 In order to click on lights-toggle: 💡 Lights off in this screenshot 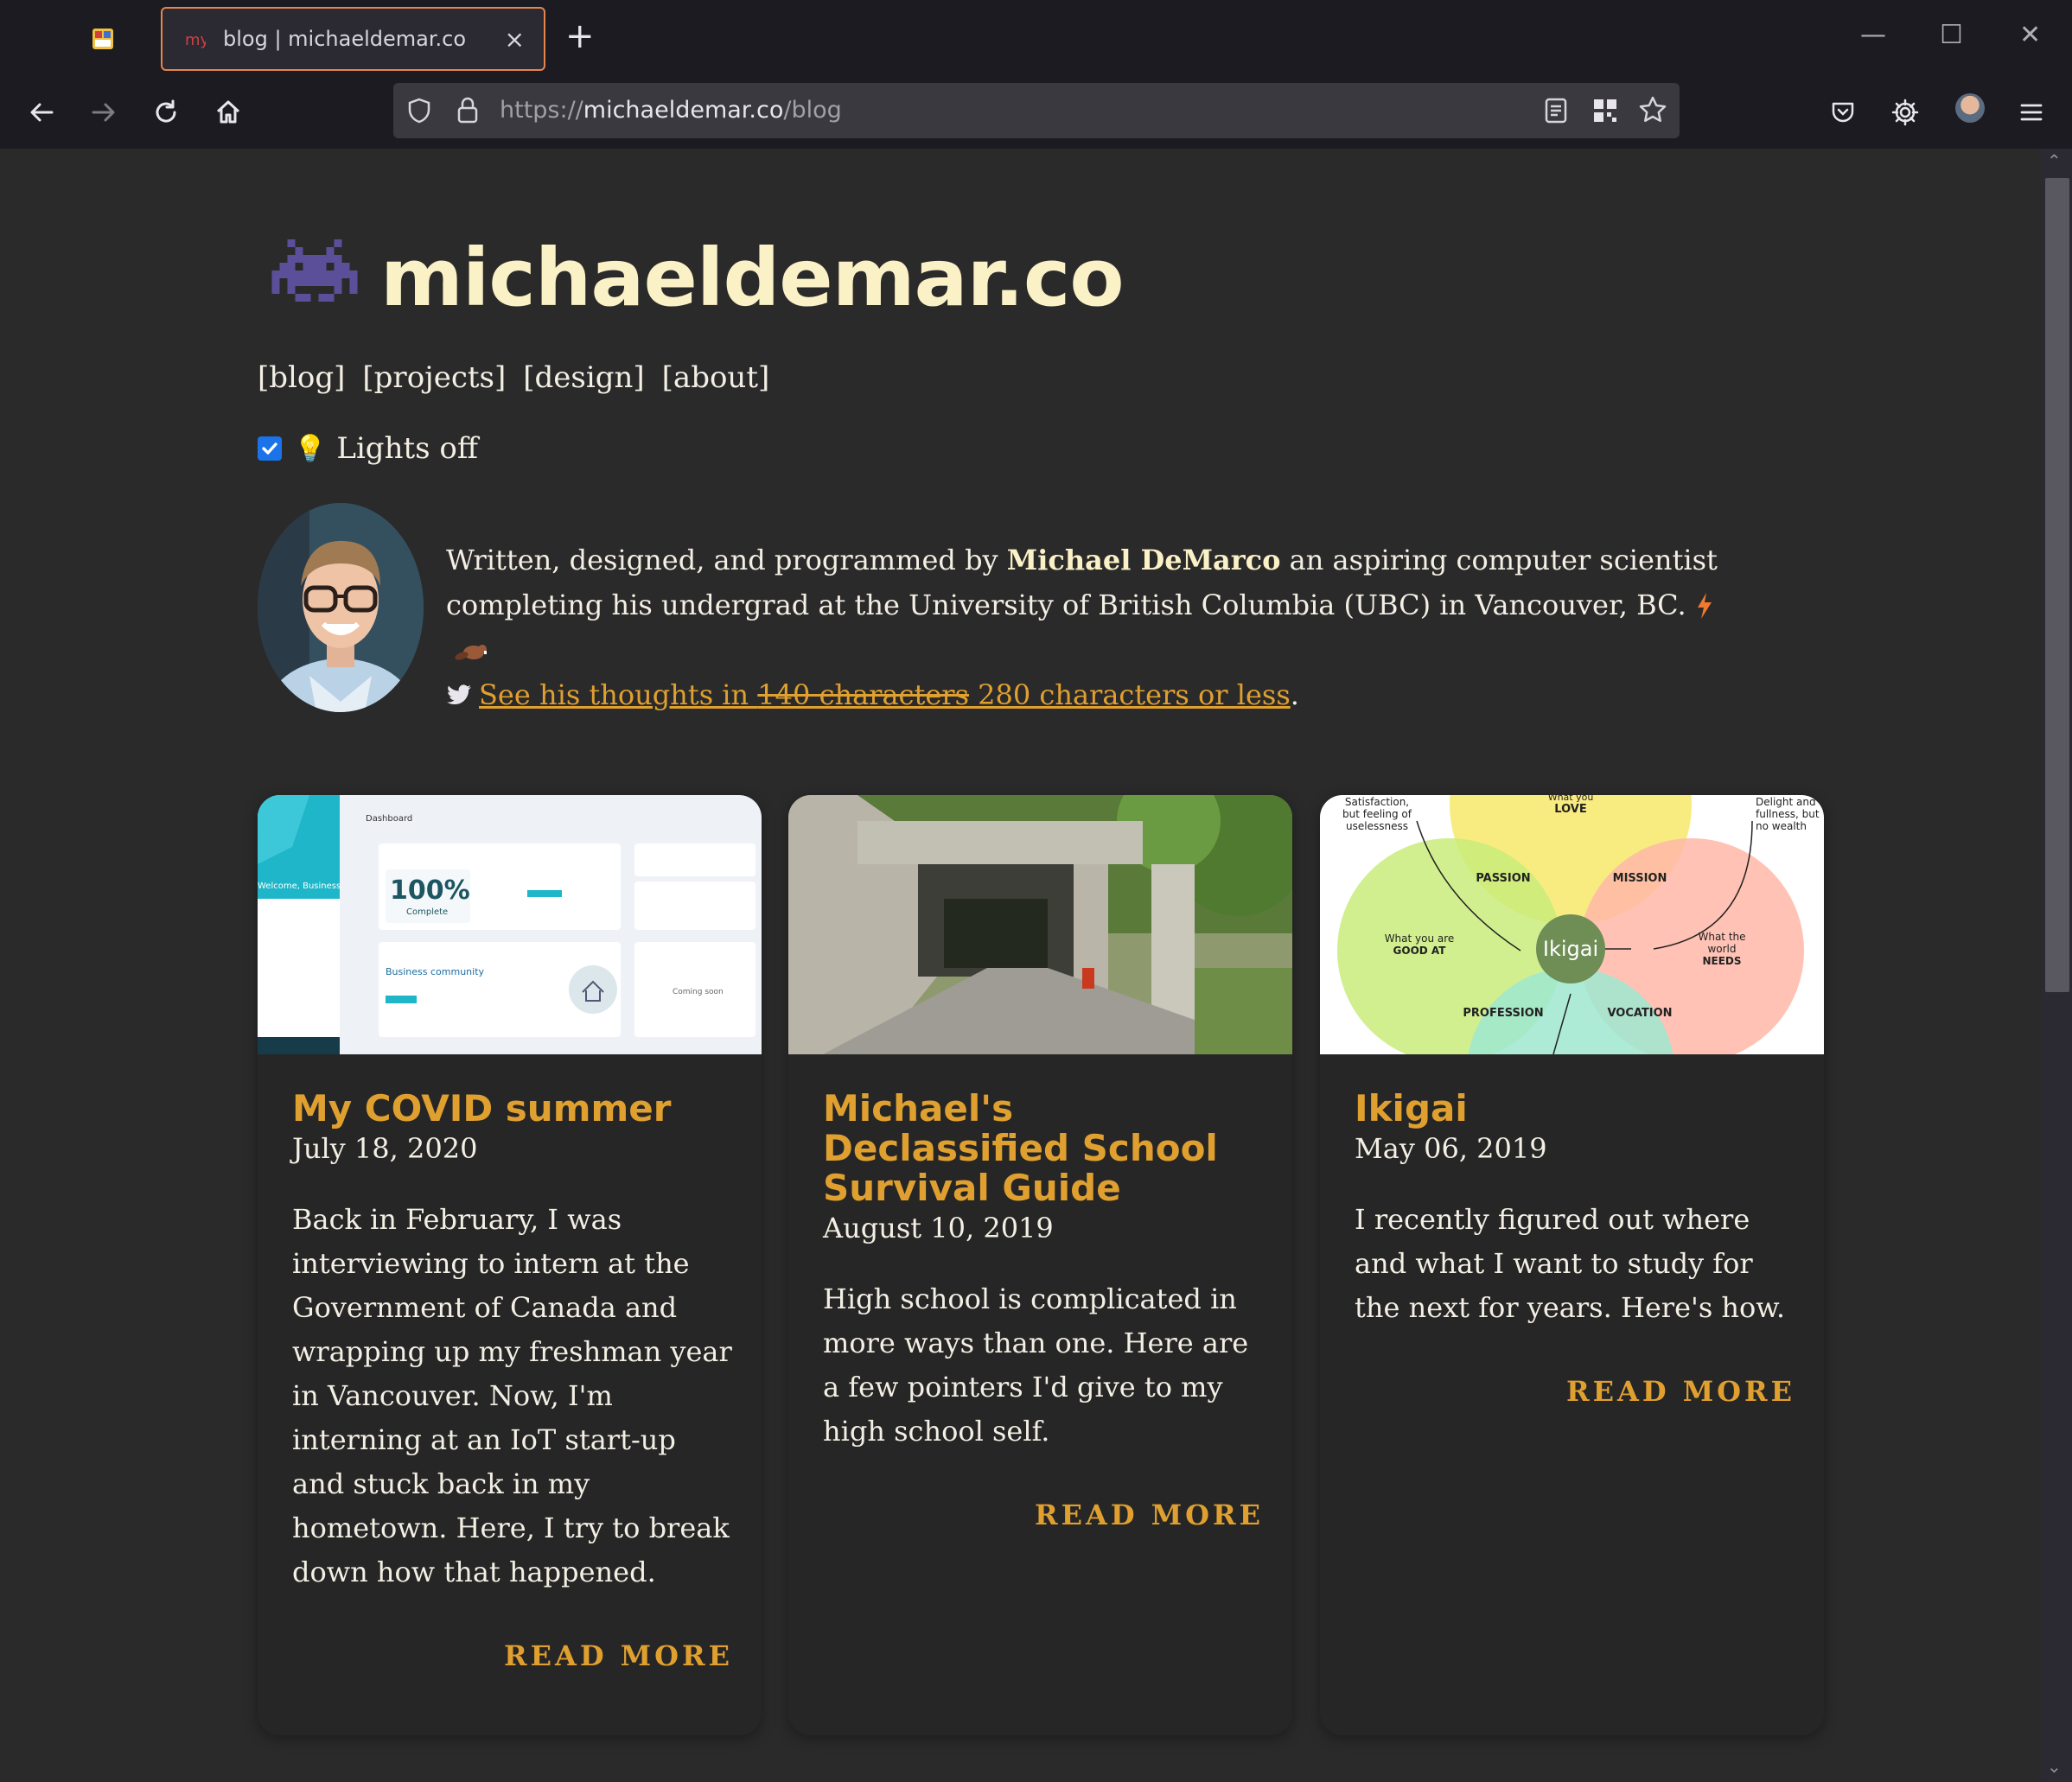, I will do `click(368, 448)`.